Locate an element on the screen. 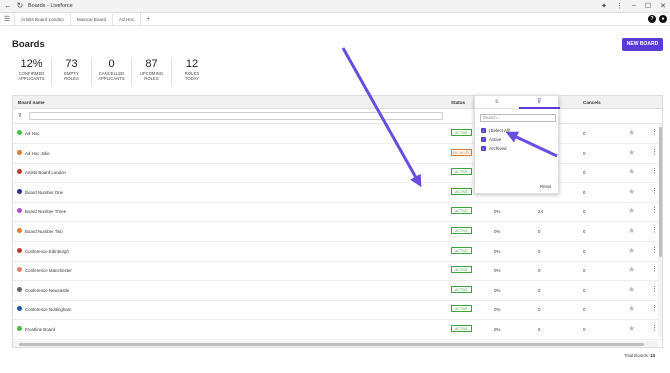 The width and height of the screenshot is (670, 373). extension-icon: ✦ is located at coordinates (604, 6).